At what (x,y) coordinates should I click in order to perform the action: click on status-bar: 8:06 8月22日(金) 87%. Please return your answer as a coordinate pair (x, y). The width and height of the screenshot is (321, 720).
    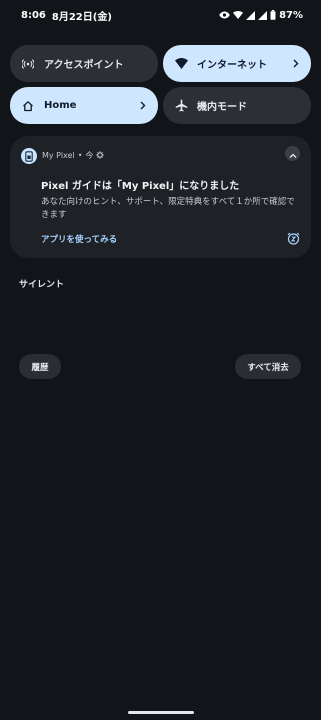
    Looking at the image, I should click on (160, 15).